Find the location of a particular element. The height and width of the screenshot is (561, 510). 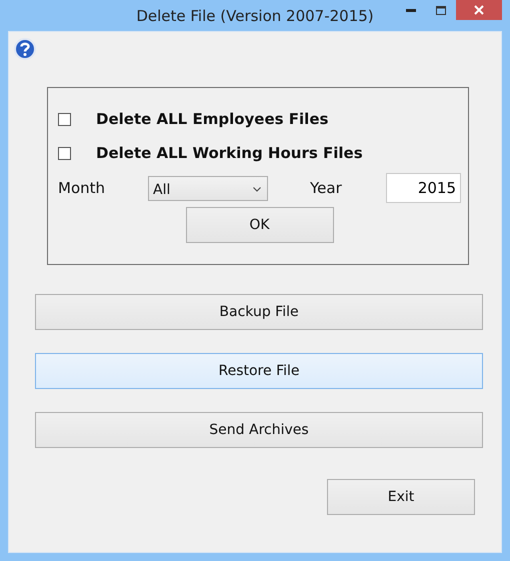

exit-button: Exit is located at coordinates (401, 497).